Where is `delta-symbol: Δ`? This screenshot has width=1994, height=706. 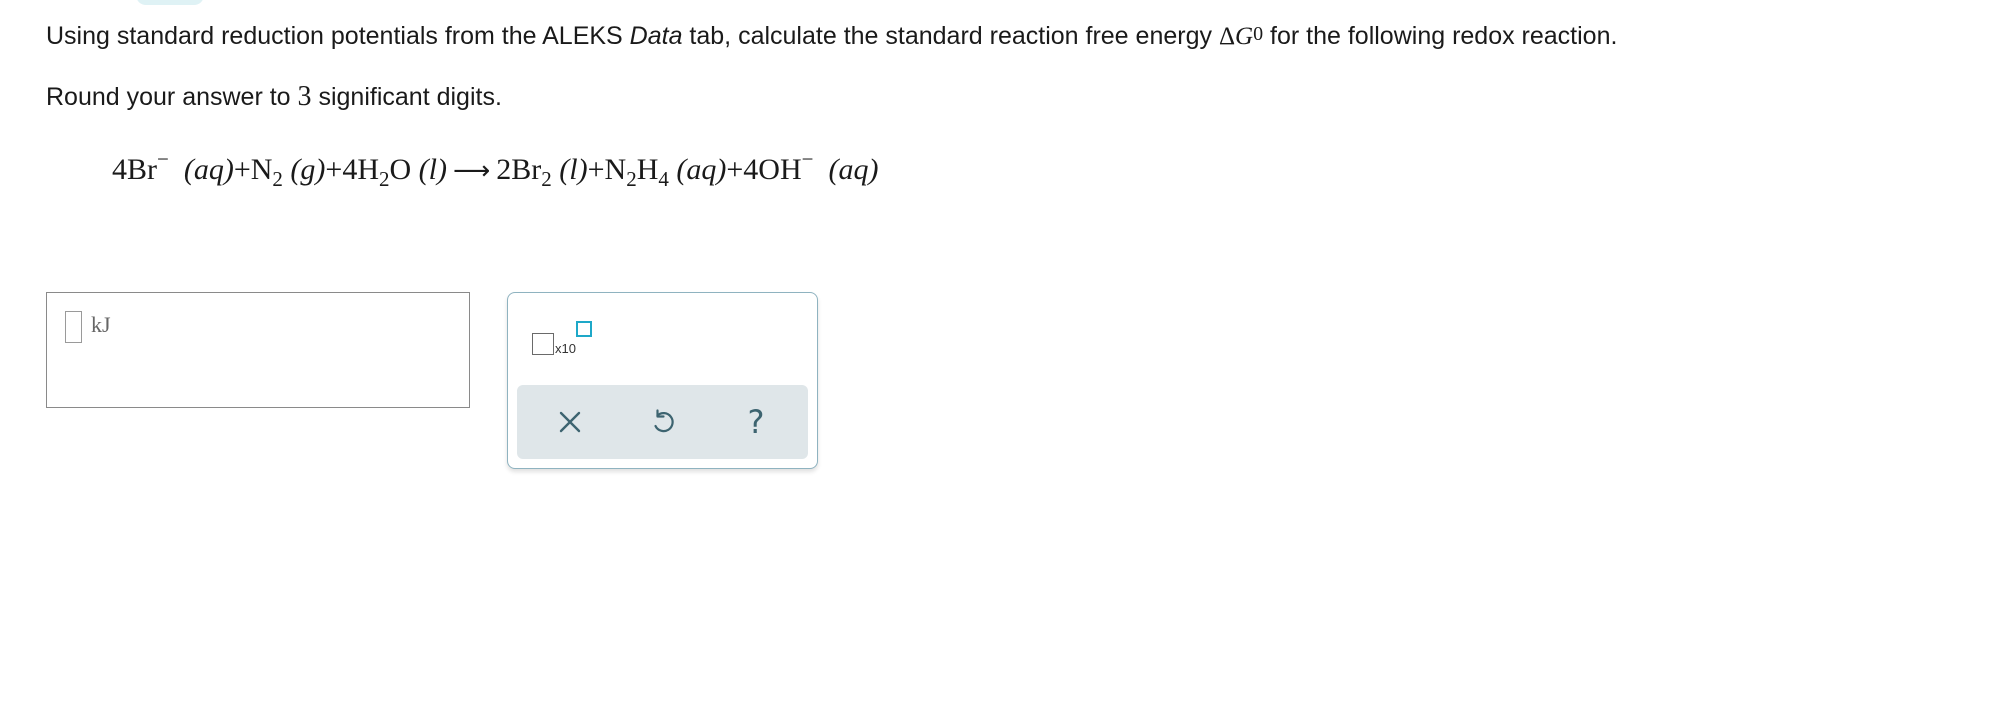 delta-symbol: Δ is located at coordinates (1227, 36).